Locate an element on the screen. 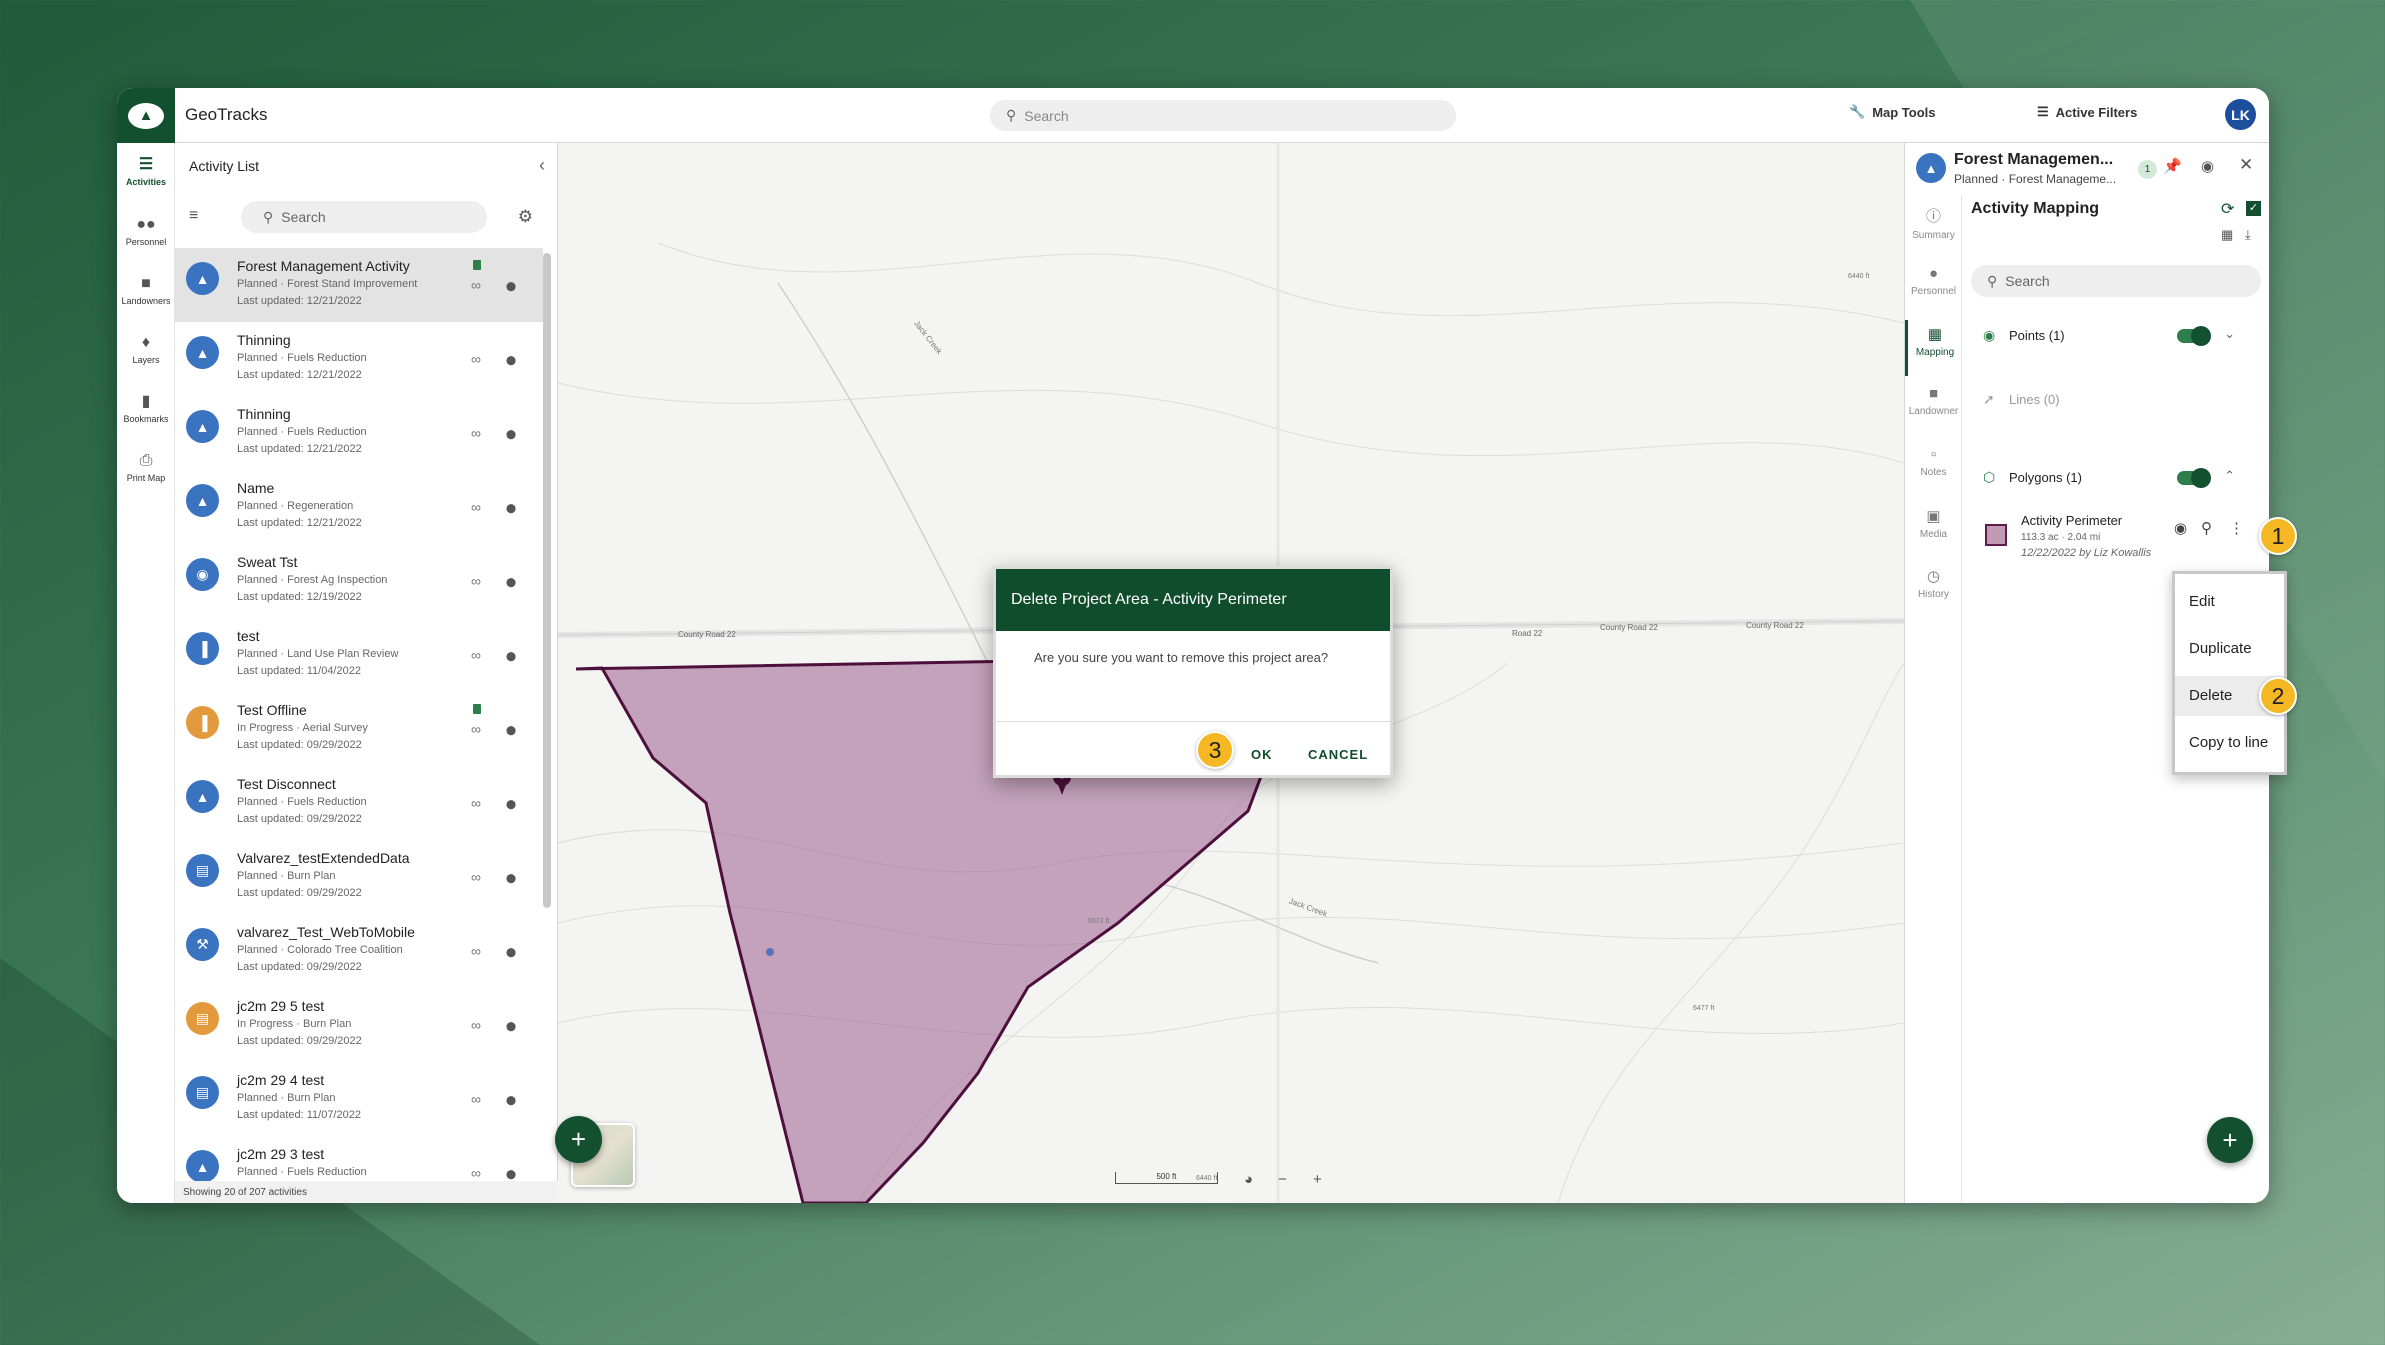 This screenshot has width=2385, height=1345. locate-icon: ◉ is located at coordinates (2207, 166).